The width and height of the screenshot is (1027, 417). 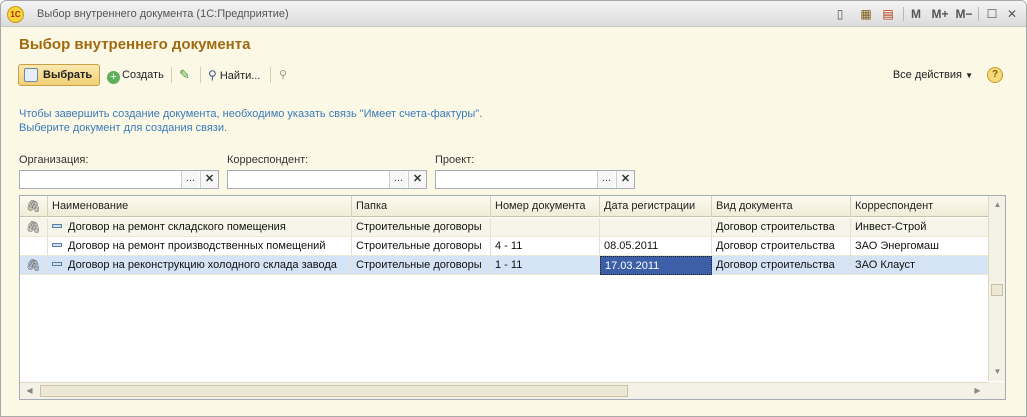 I want to click on vertical-scroll-thumb, so click(x=997, y=290).